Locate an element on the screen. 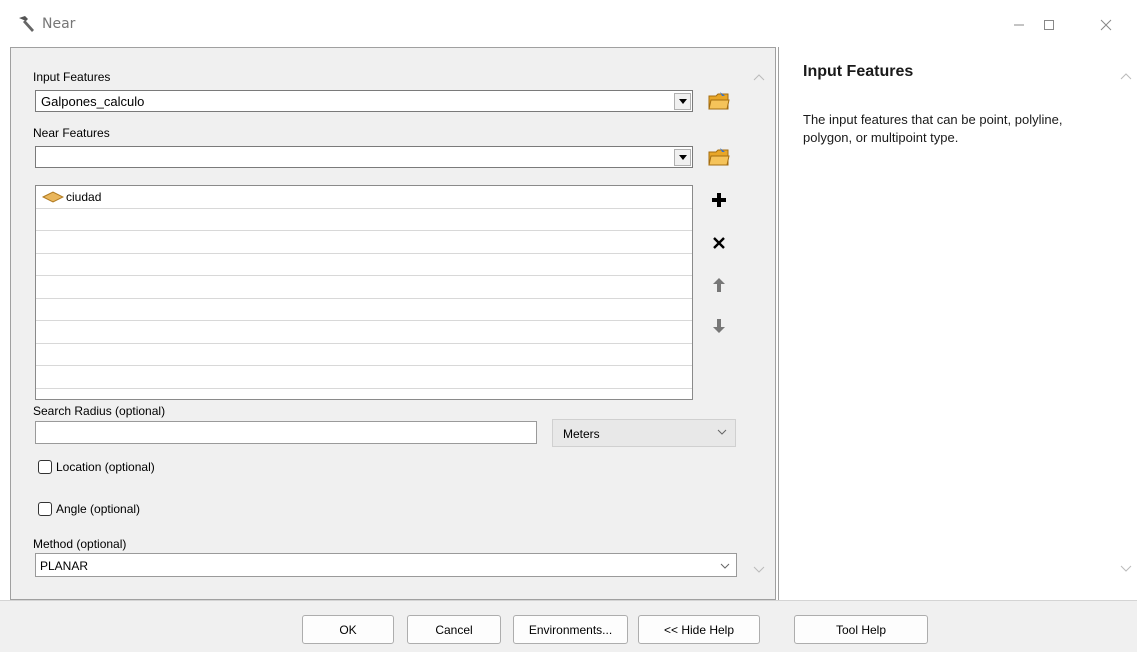  near-features-label: Near Features is located at coordinates (71, 133).